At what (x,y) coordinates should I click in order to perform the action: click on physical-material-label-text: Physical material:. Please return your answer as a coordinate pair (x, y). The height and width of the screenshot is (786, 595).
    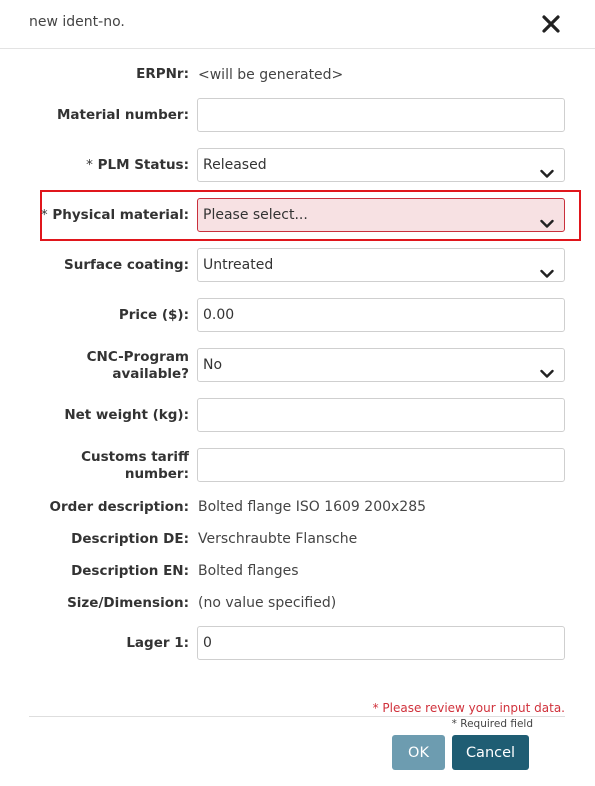
    Looking at the image, I should click on (120, 215).